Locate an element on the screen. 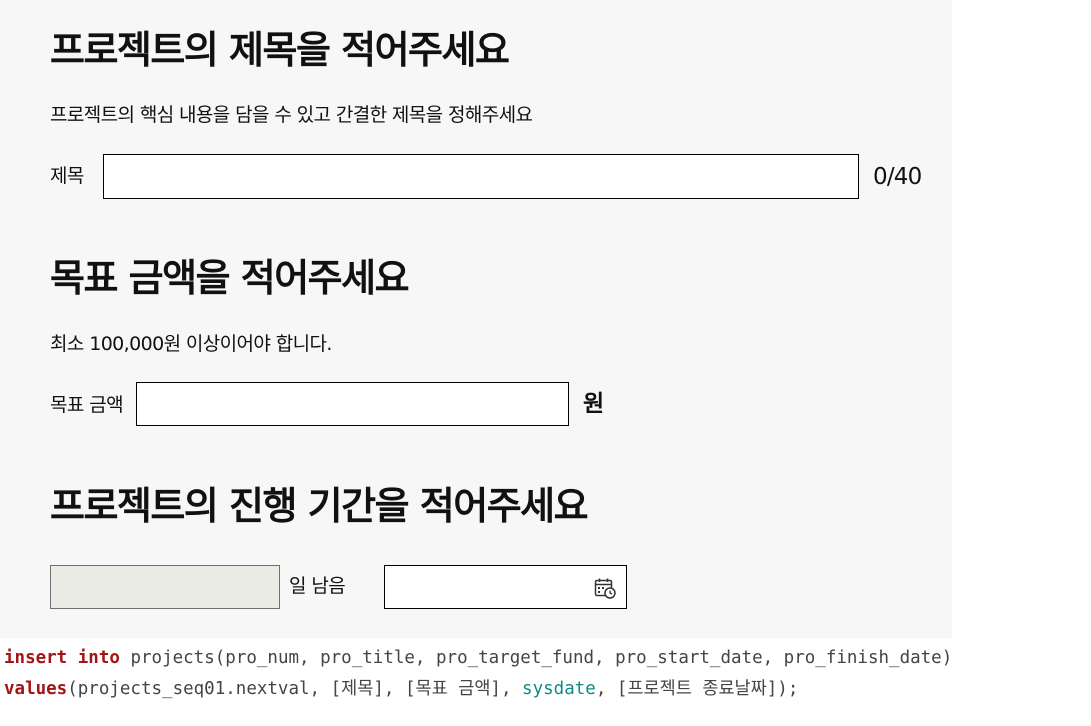 This screenshot has height=726, width=1091. calendar-icon is located at coordinates (605, 588).